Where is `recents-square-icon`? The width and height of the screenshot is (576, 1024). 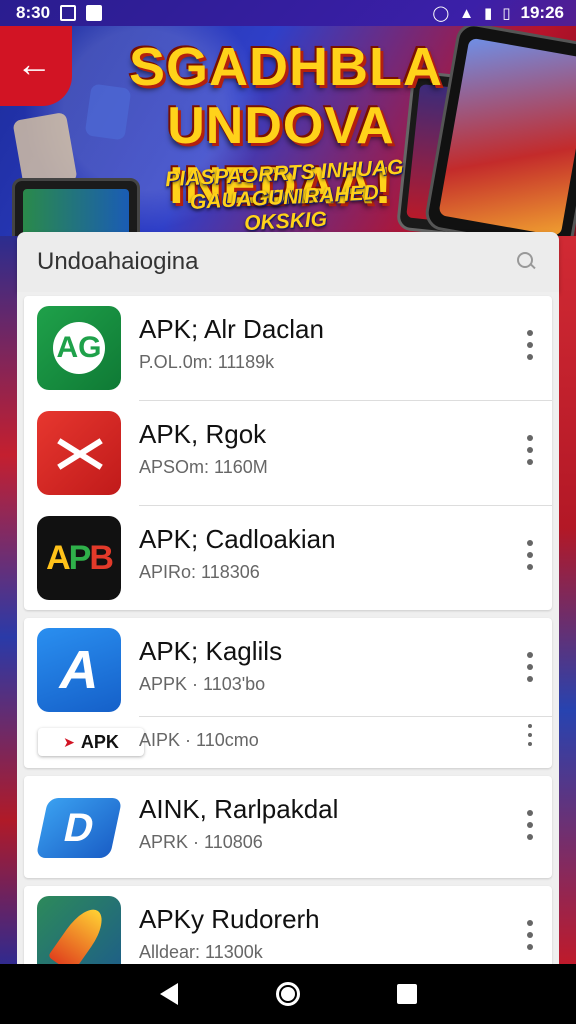
recents-square-icon is located at coordinates (406, 994).